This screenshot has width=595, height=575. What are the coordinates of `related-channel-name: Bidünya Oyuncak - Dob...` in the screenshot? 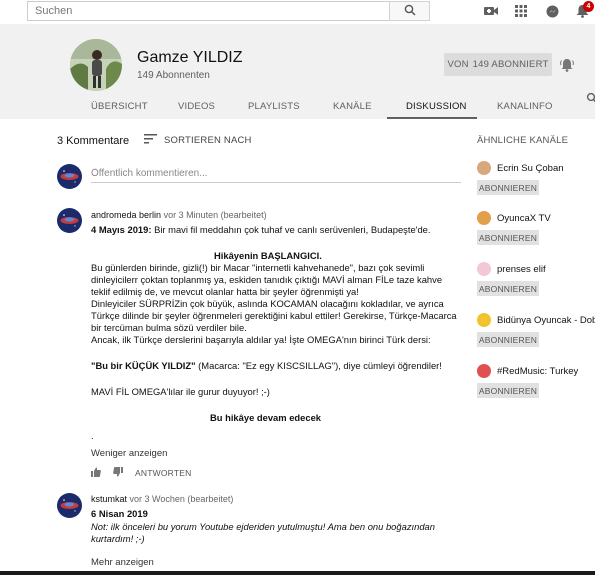 It's located at (546, 320).